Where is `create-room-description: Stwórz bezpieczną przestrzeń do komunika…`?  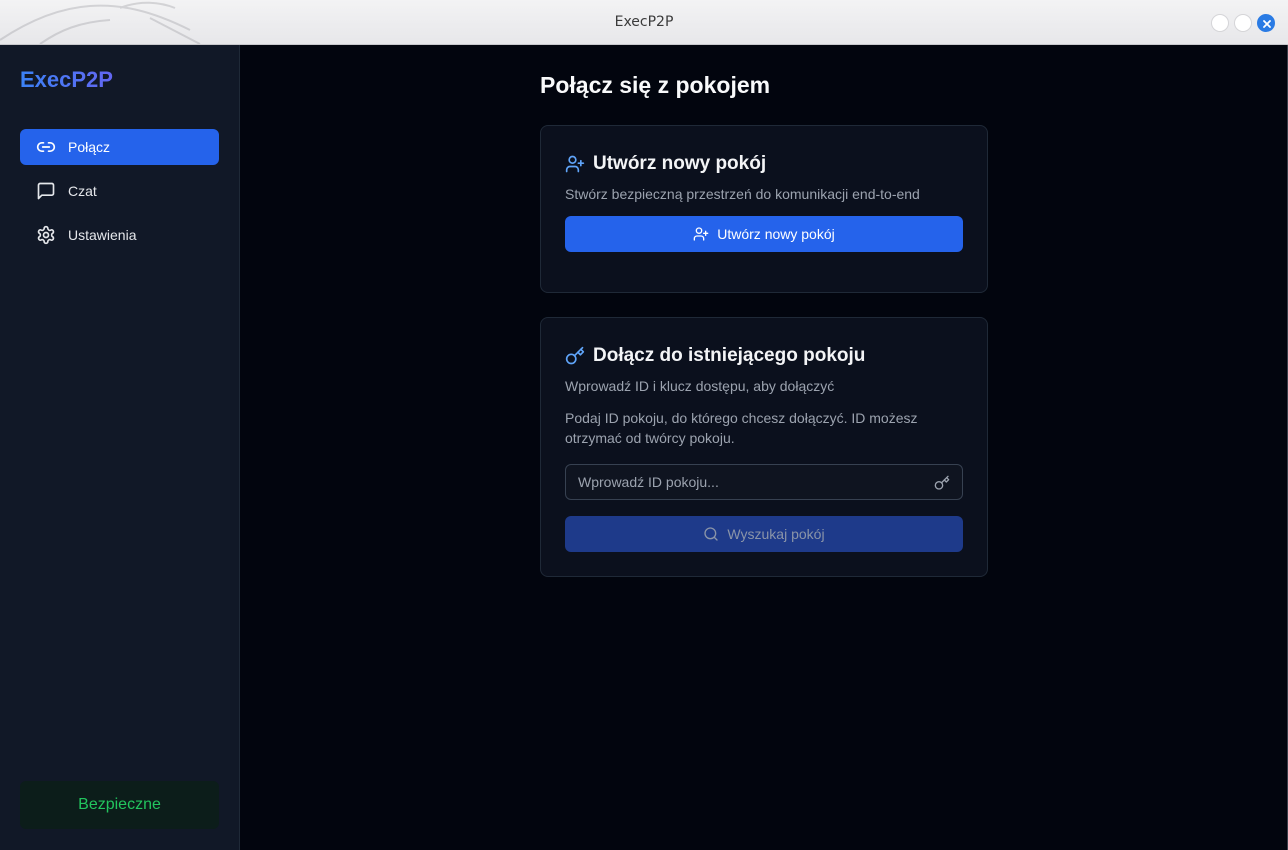
create-room-description: Stwórz bezpieczną przestrzeń do komunika… is located at coordinates (742, 194).